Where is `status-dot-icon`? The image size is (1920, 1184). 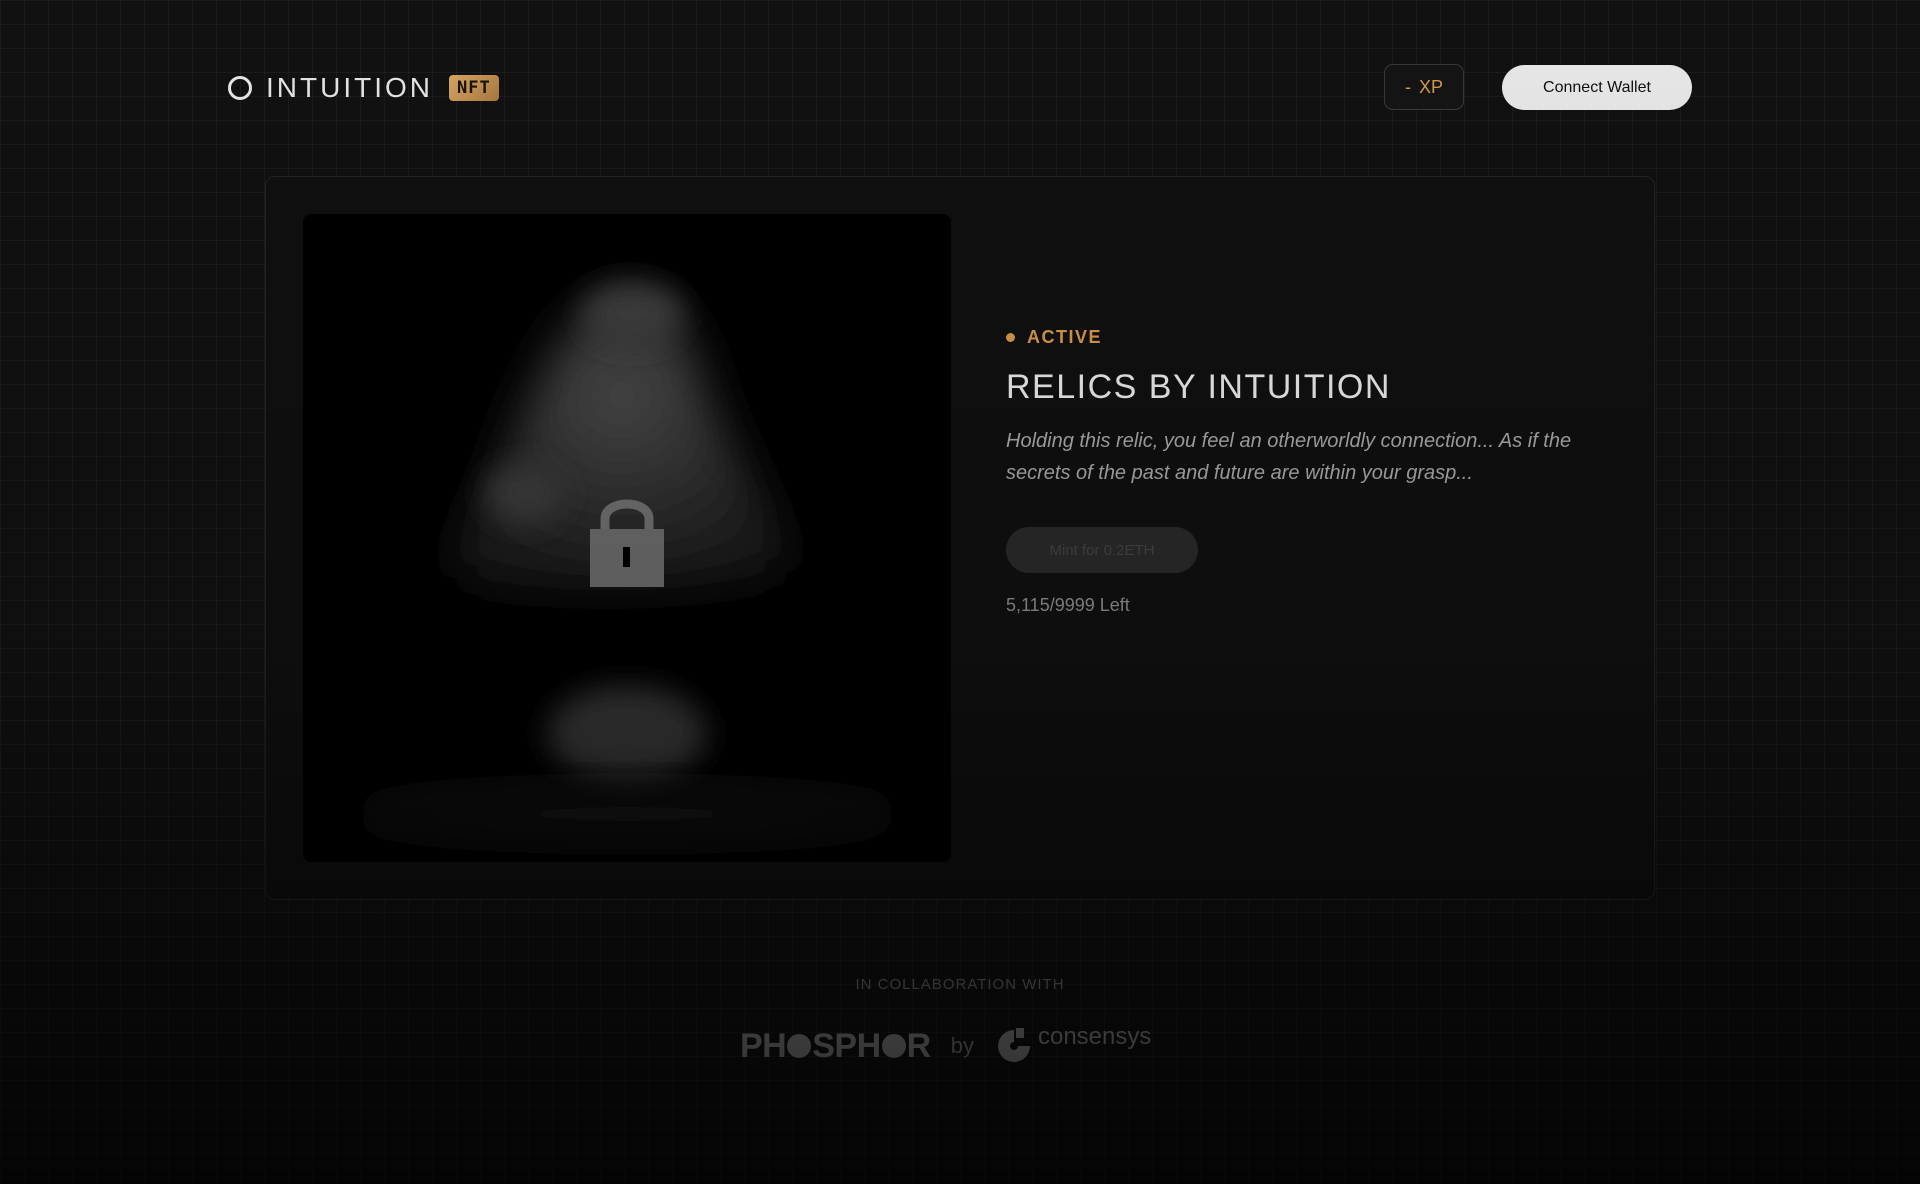 status-dot-icon is located at coordinates (1010, 337).